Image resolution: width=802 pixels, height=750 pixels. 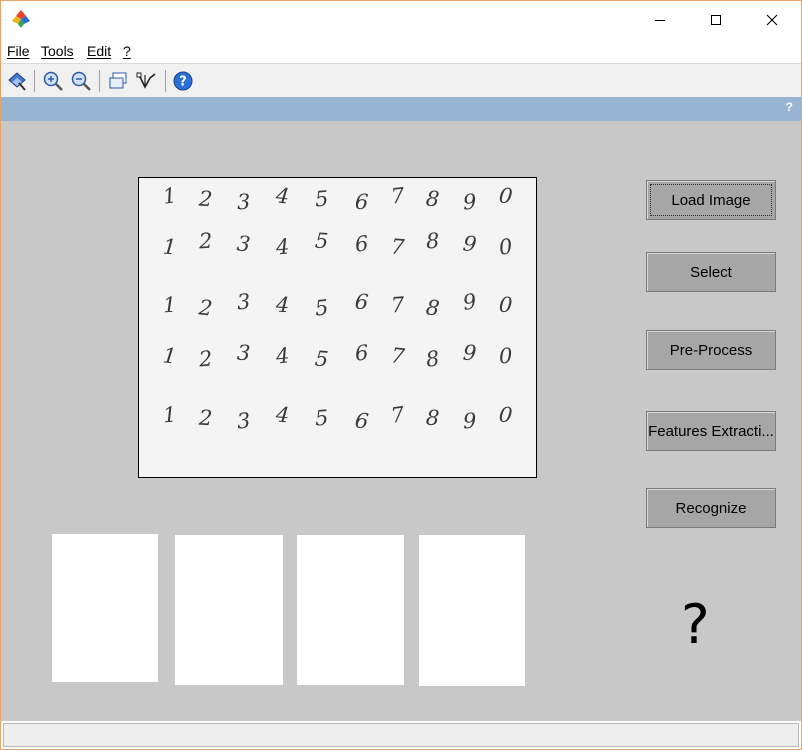 I want to click on maximize-button, so click(x=716, y=20).